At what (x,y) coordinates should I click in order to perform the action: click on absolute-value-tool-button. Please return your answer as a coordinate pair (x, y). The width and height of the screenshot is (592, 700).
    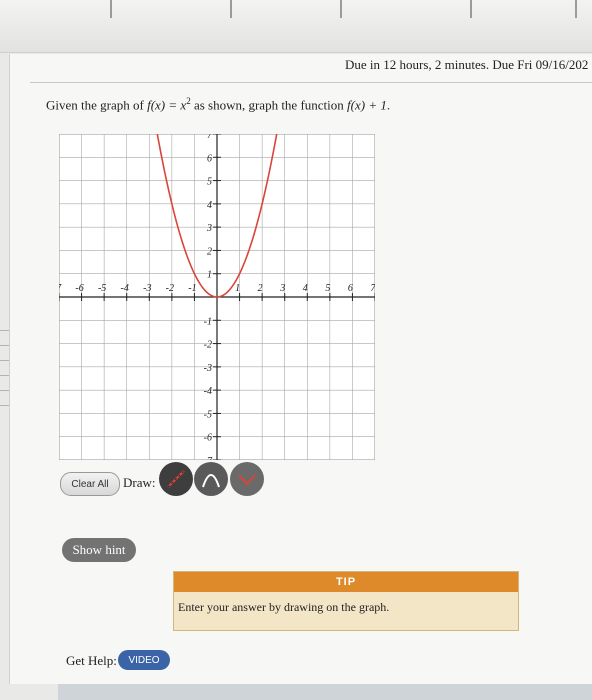
    Looking at the image, I should click on (247, 479).